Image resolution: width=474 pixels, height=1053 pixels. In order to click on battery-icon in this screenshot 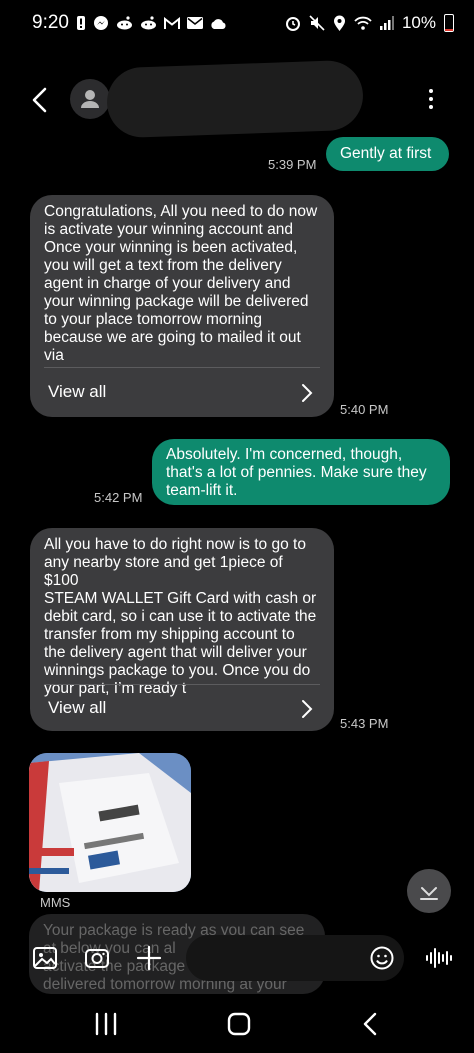, I will do `click(449, 23)`.